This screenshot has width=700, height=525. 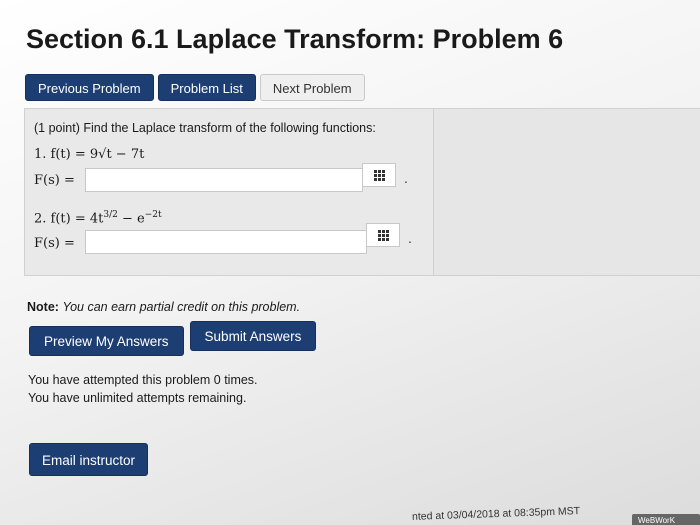 What do you see at coordinates (54, 180) in the screenshot?
I see `problem-1-answer-label: F(s) =` at bounding box center [54, 180].